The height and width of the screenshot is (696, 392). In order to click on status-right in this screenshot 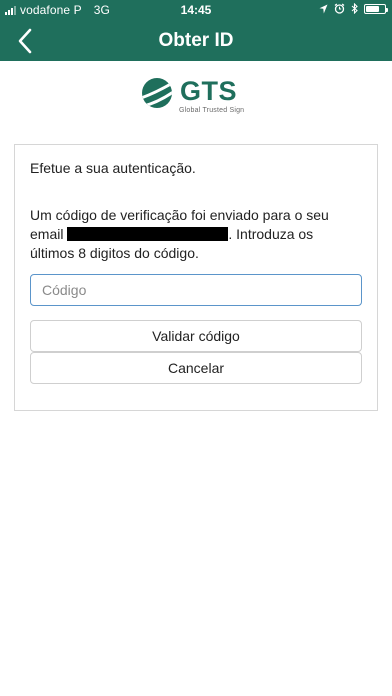, I will do `click(353, 8)`.